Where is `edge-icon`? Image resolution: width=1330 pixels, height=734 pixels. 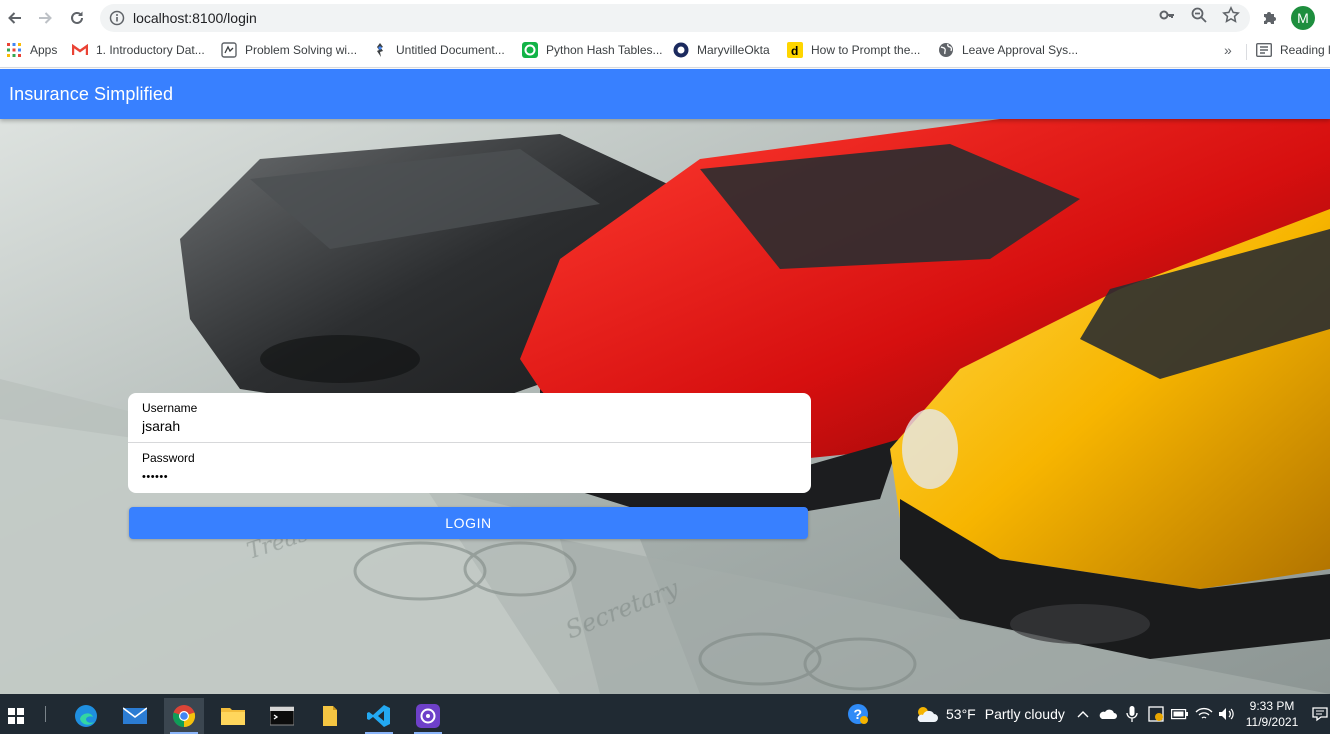 edge-icon is located at coordinates (86, 716).